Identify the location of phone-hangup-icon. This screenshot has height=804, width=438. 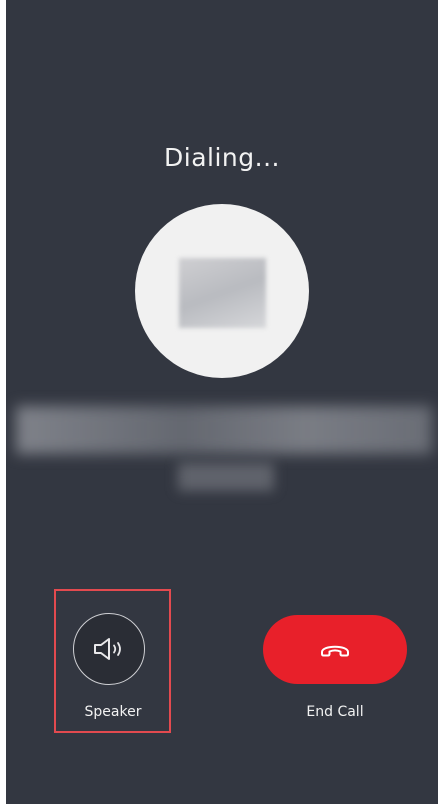
(335, 650).